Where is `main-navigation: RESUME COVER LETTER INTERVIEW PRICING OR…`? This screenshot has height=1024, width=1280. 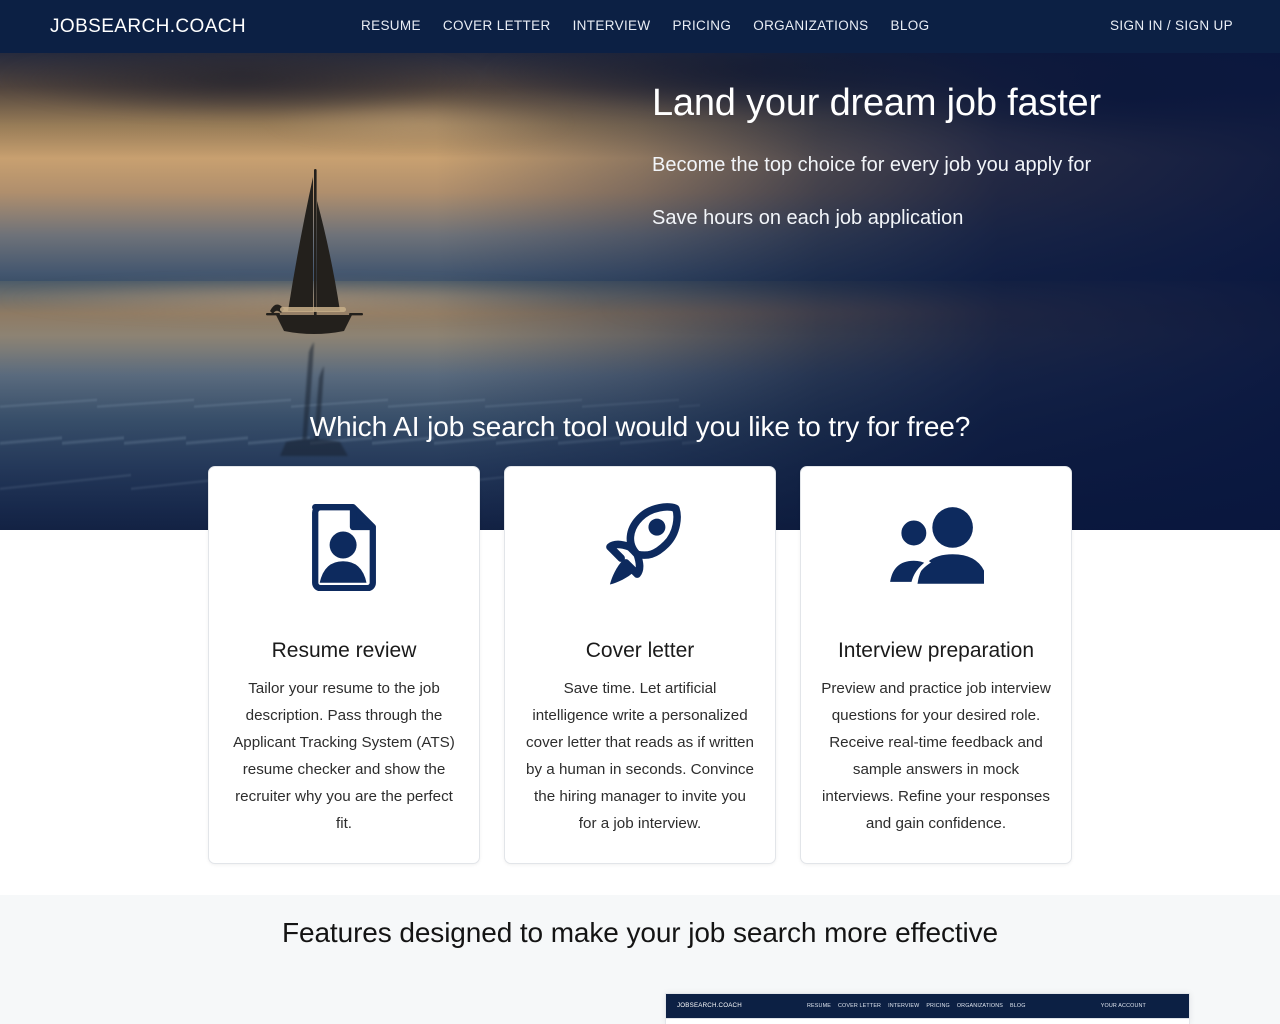
main-navigation: RESUME COVER LETTER INTERVIEW PRICING OR… is located at coordinates (645, 25).